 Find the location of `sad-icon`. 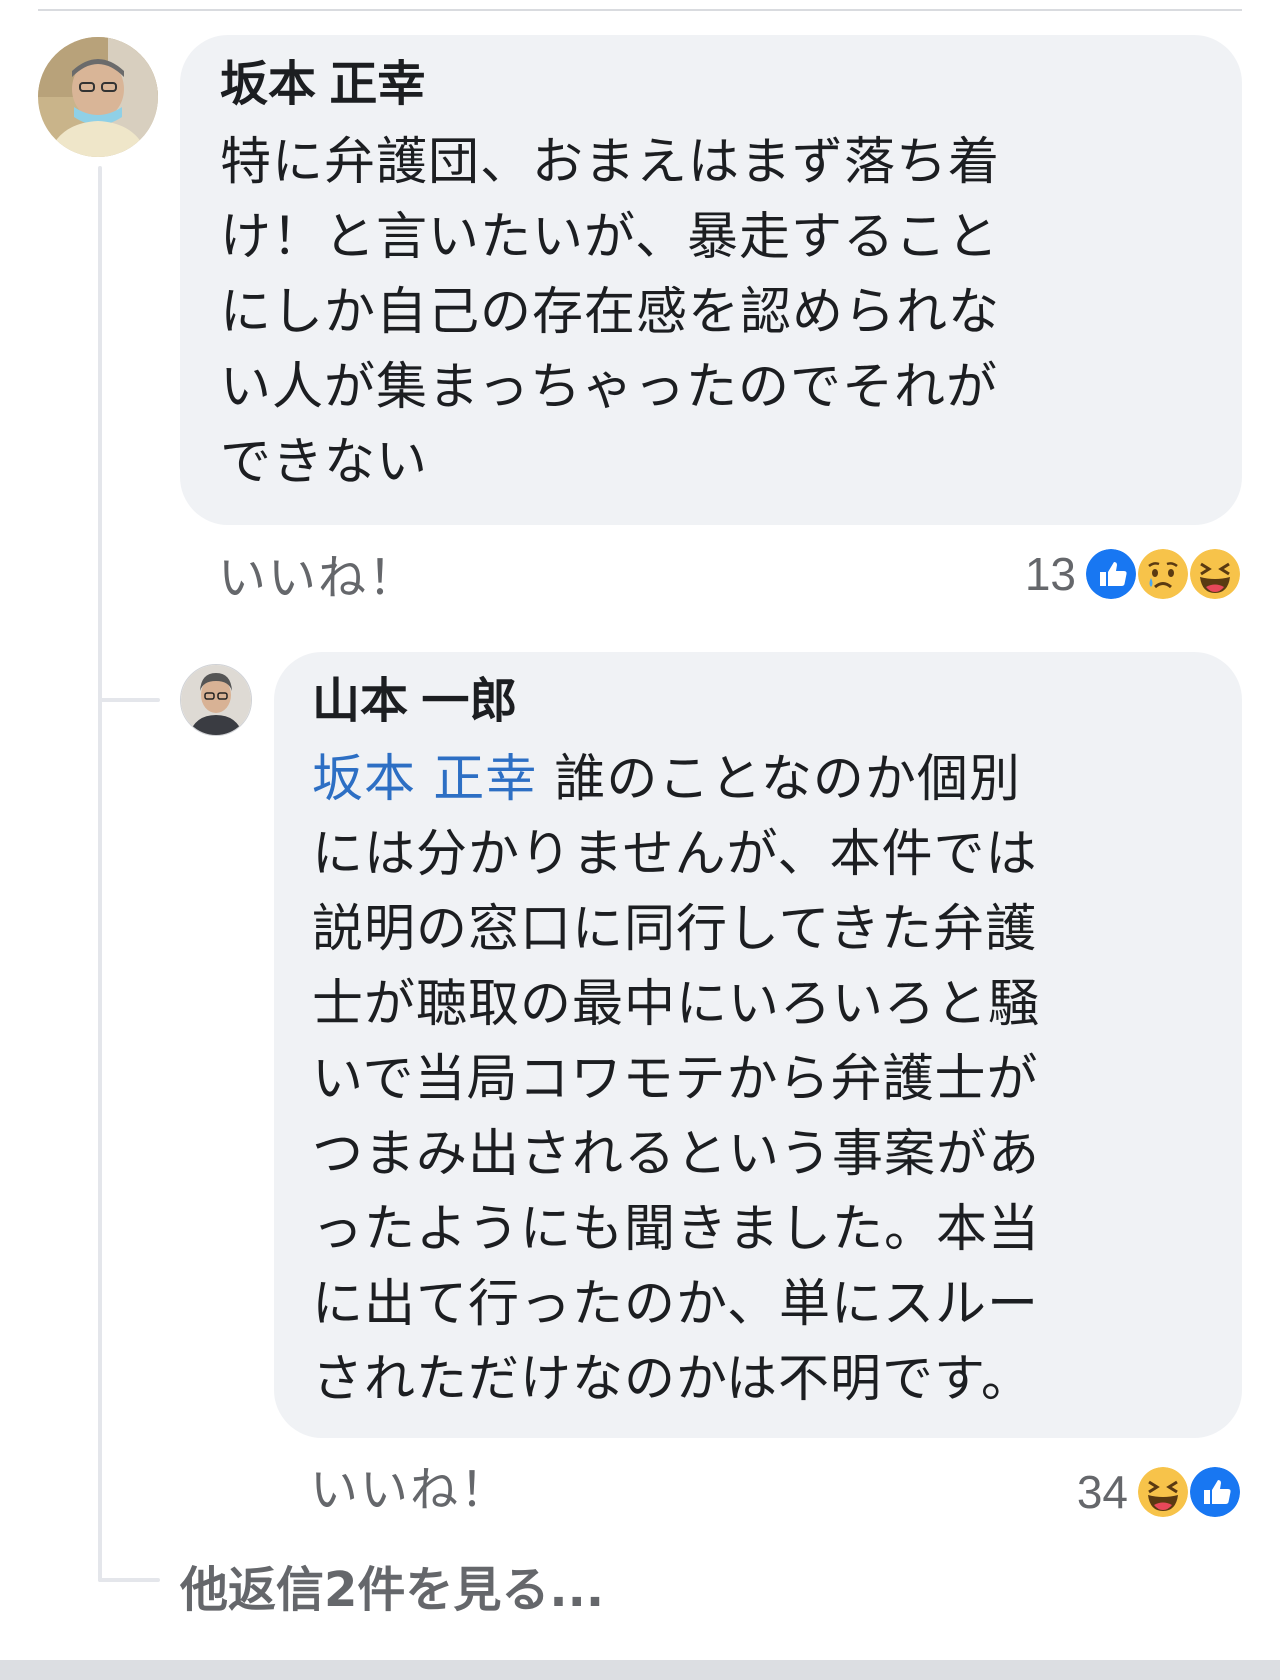

sad-icon is located at coordinates (1163, 574).